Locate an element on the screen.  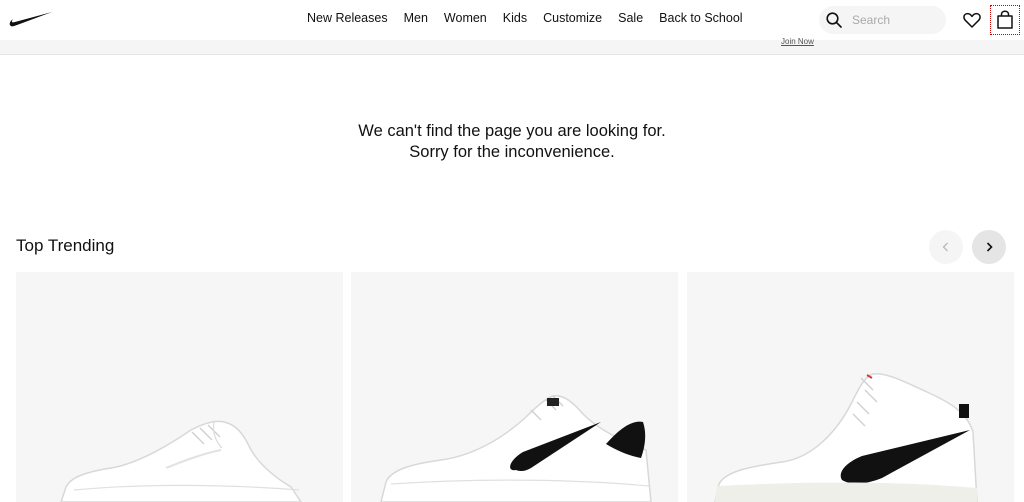
search-input is located at coordinates (896, 20).